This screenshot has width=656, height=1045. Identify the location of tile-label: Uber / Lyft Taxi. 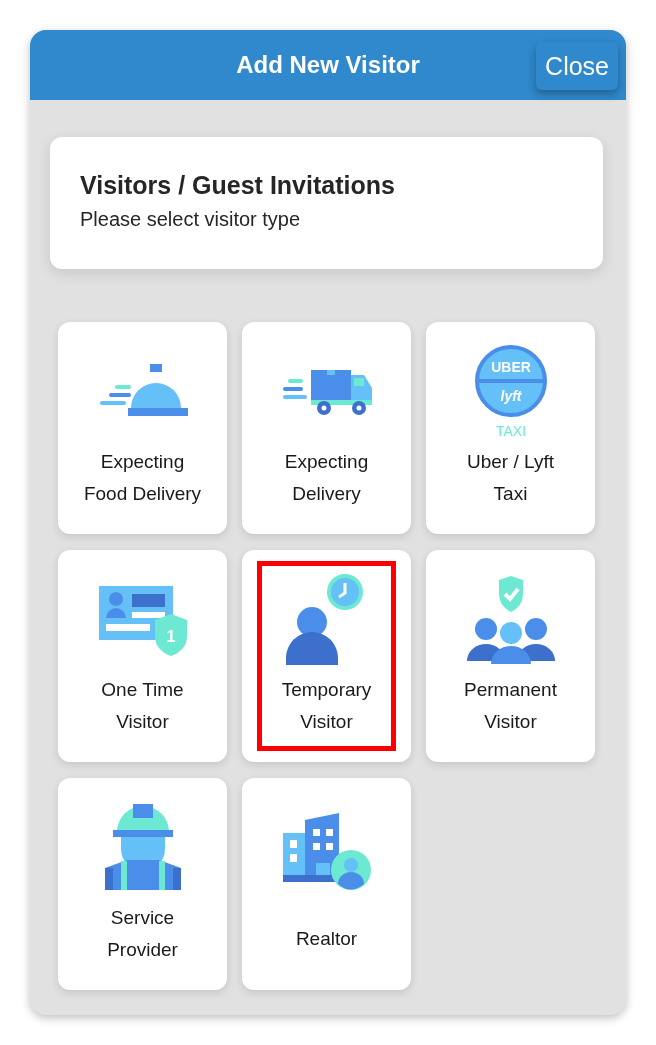
(510, 478).